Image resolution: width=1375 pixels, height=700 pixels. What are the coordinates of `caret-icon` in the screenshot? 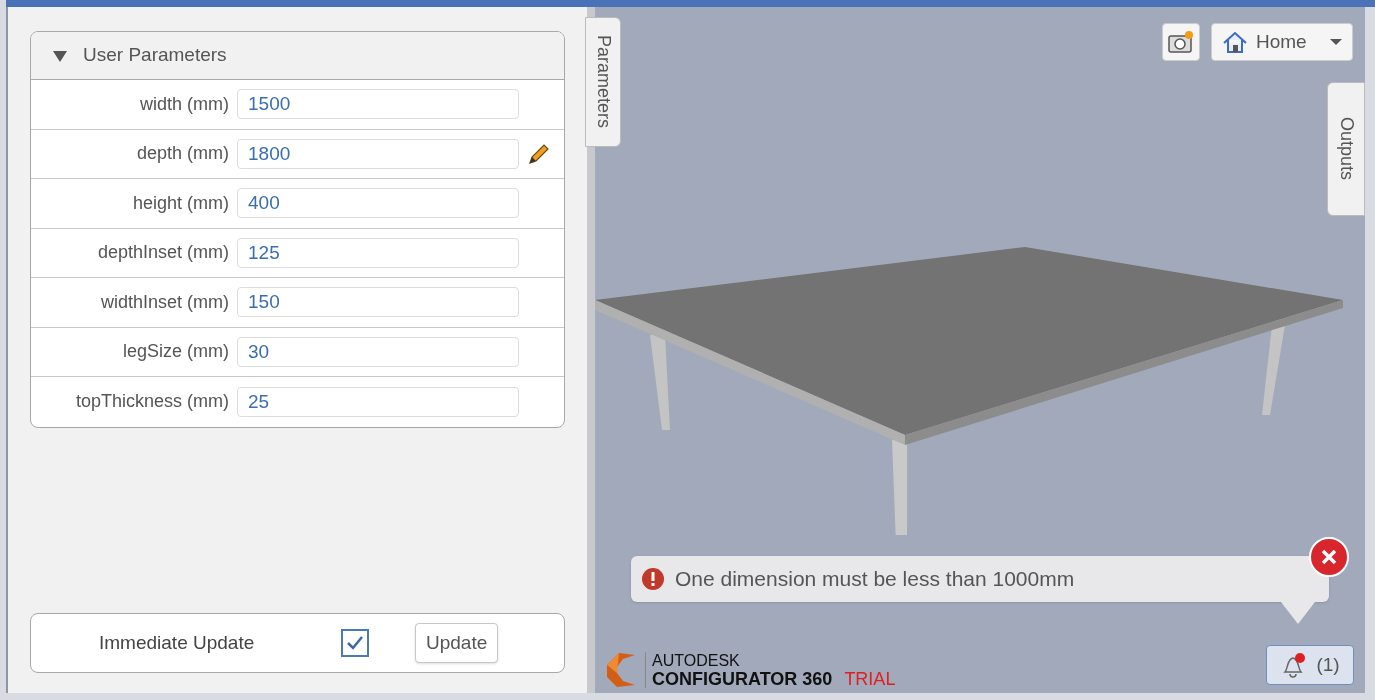 It's located at (1336, 42).